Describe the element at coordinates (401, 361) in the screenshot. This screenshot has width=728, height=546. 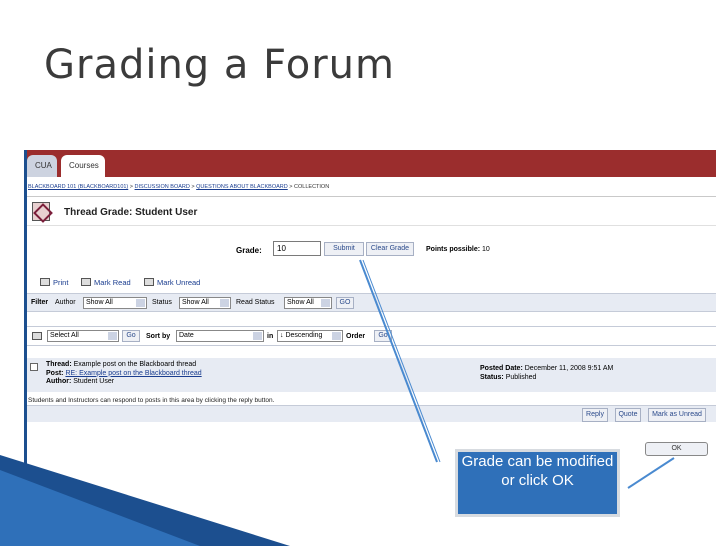
I see `arrow-to-grade-input-shadow` at that location.